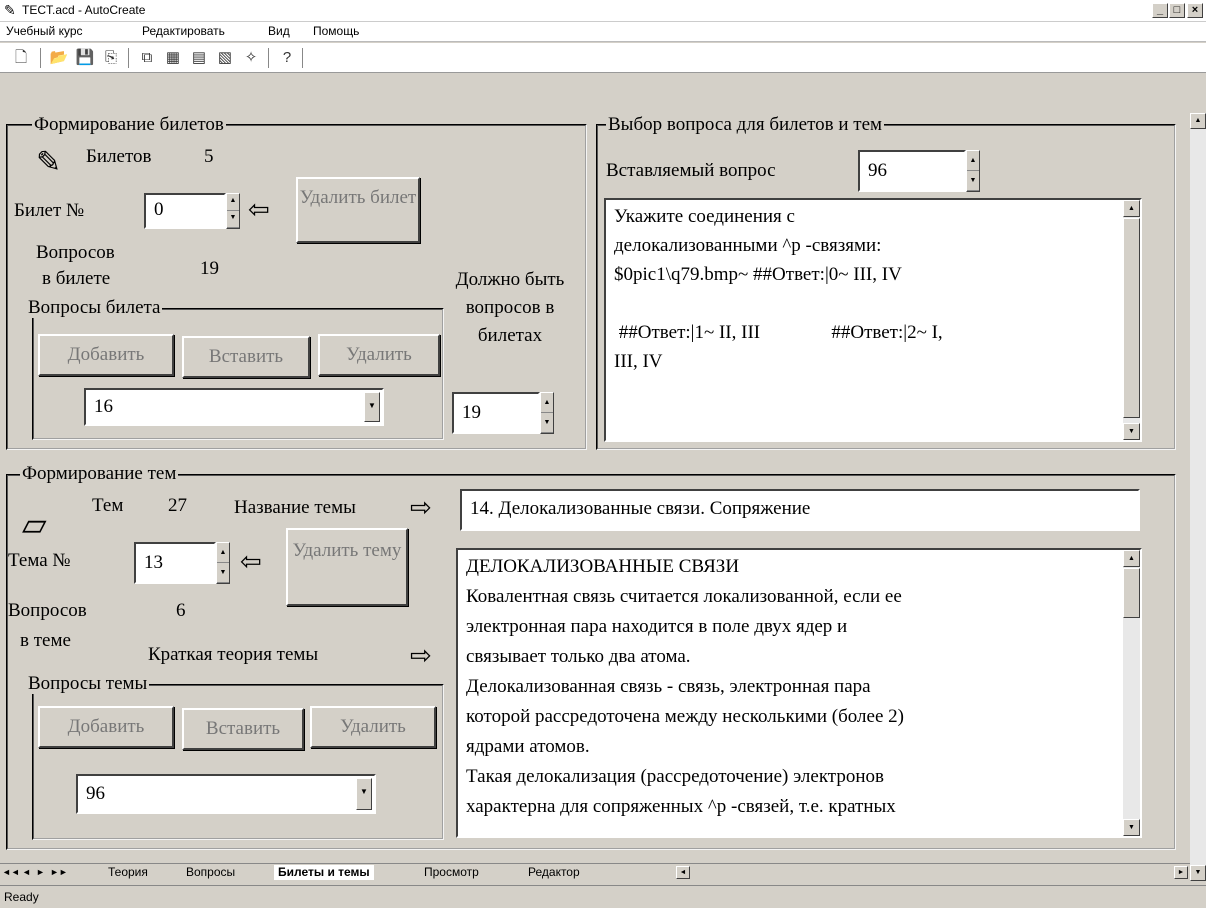  Describe the element at coordinates (578, 656) in the screenshot. I see `theory-text-line: связывает только два атома.` at that location.